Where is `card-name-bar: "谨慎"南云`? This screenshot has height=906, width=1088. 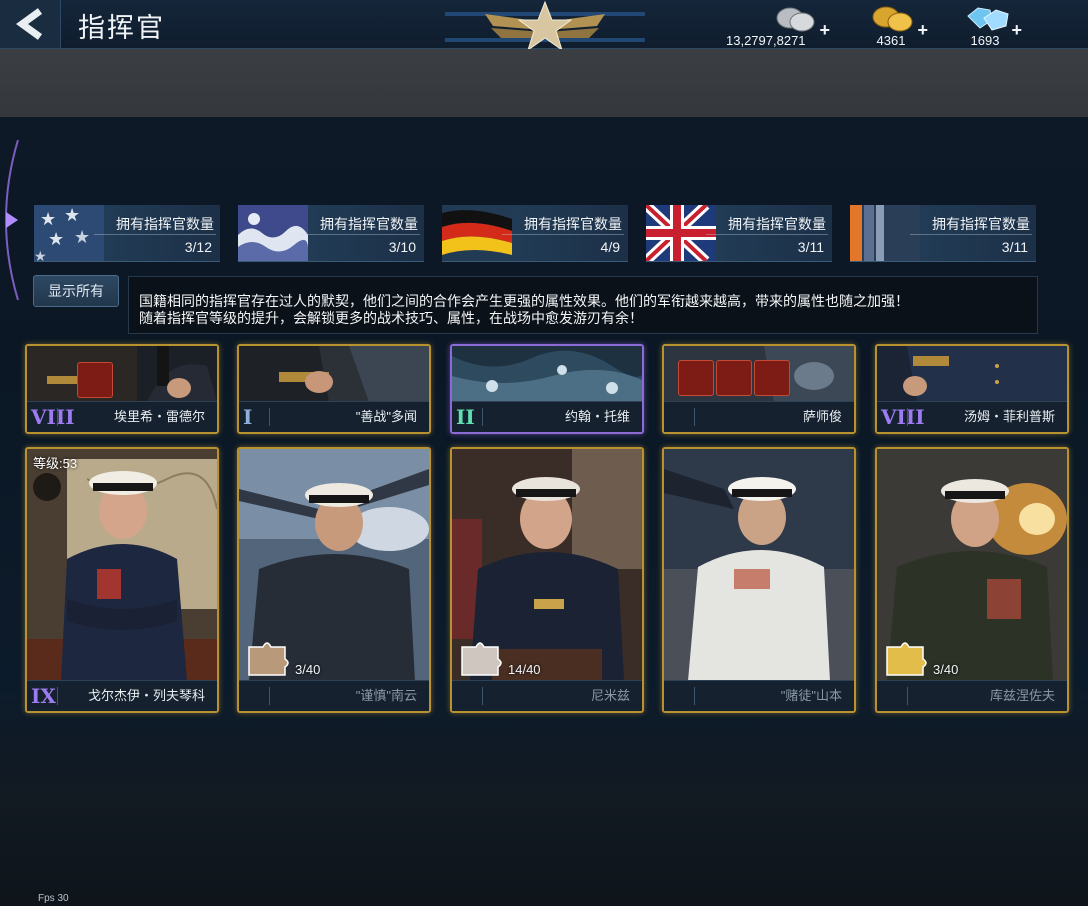
card-name-bar: "谨慎"南云 is located at coordinates (334, 695).